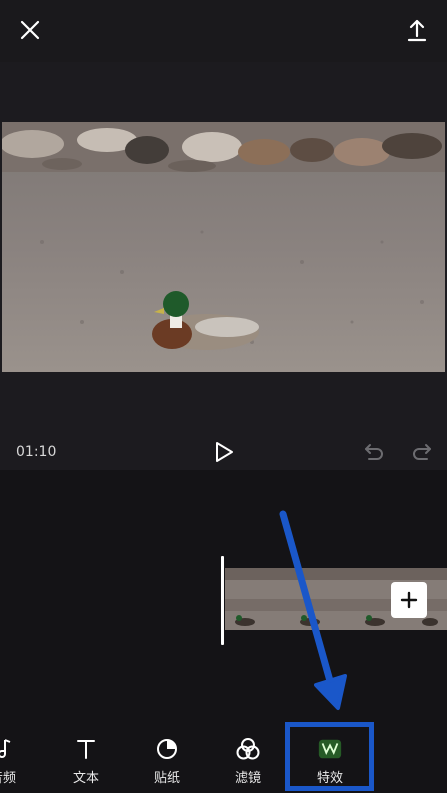  Describe the element at coordinates (8, 749) in the screenshot. I see `music-note-icon` at that location.